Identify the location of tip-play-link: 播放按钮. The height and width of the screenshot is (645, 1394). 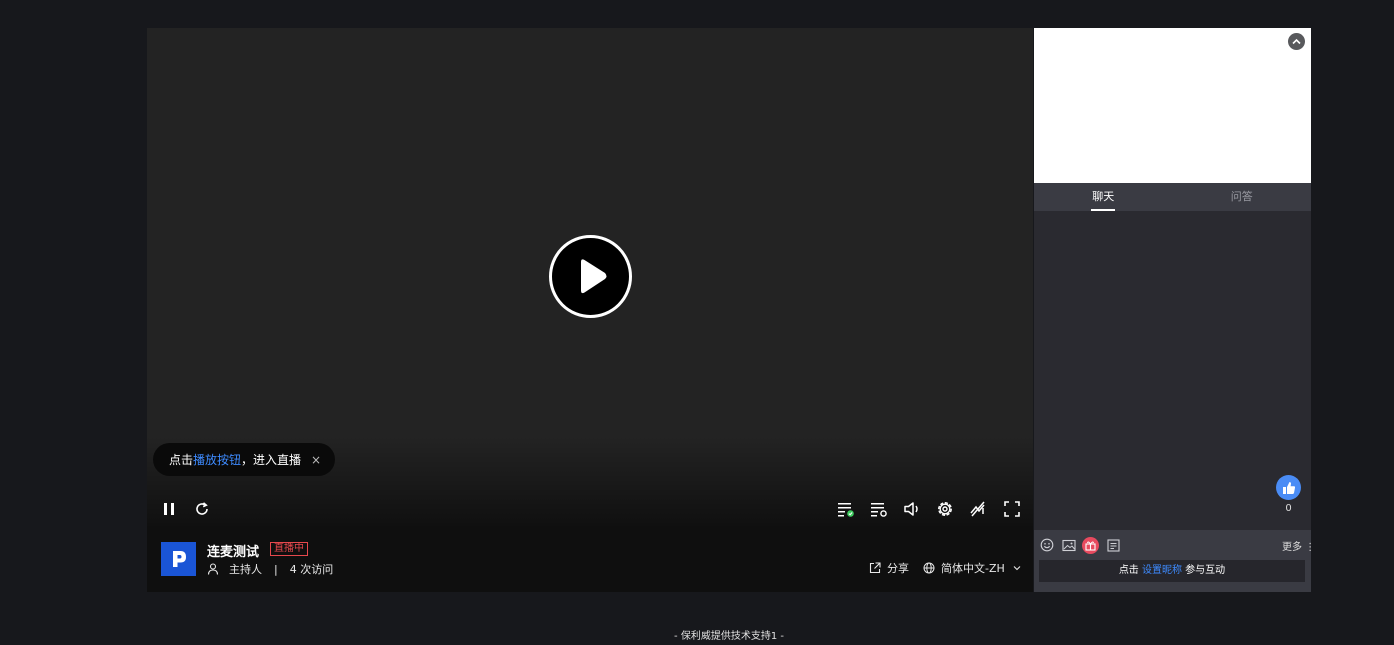
(217, 459).